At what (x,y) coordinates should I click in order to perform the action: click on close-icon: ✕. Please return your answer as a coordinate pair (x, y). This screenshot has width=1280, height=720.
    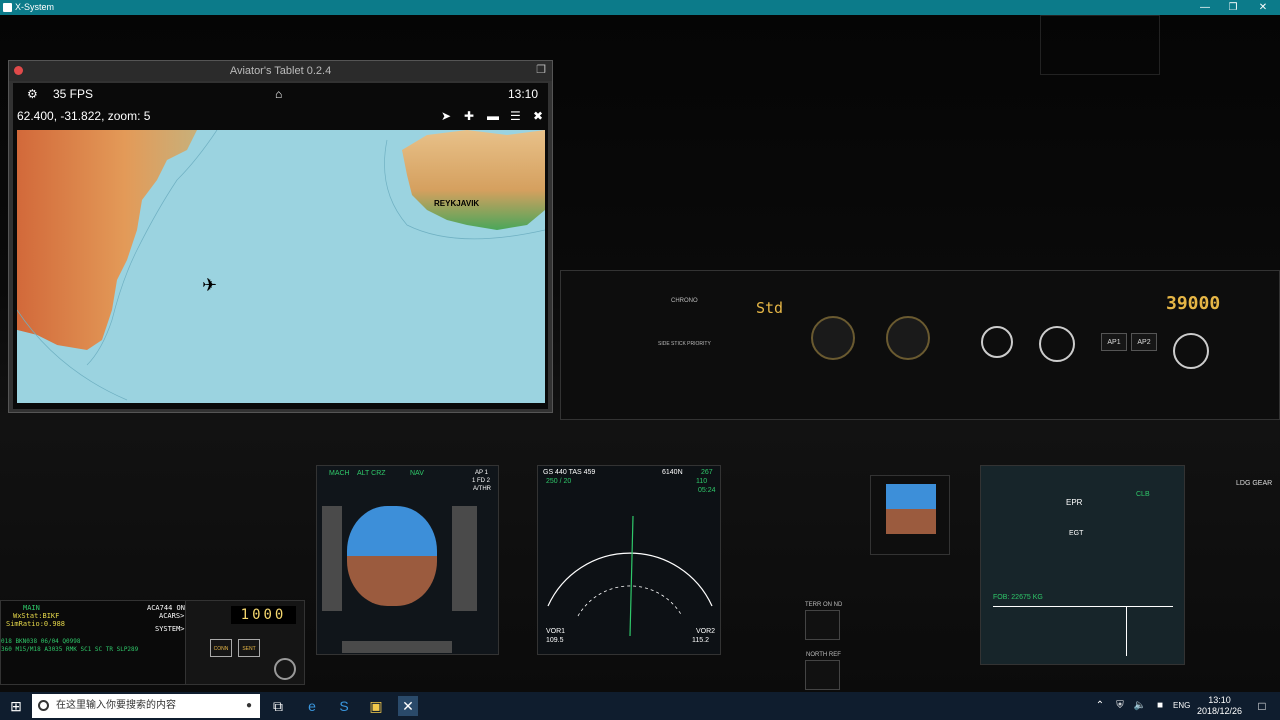
    Looking at the image, I should click on (1263, 7).